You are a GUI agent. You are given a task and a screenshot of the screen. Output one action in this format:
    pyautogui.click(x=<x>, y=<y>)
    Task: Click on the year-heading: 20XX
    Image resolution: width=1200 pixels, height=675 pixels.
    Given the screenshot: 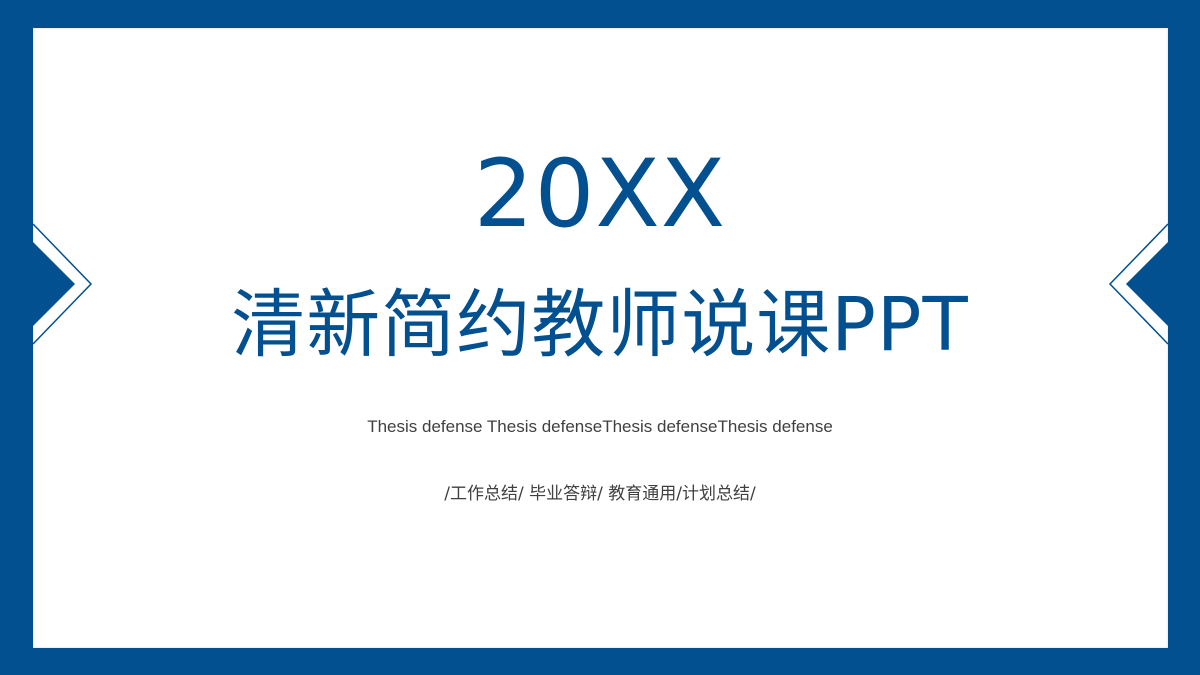 What is the action you would take?
    pyautogui.click(x=600, y=194)
    